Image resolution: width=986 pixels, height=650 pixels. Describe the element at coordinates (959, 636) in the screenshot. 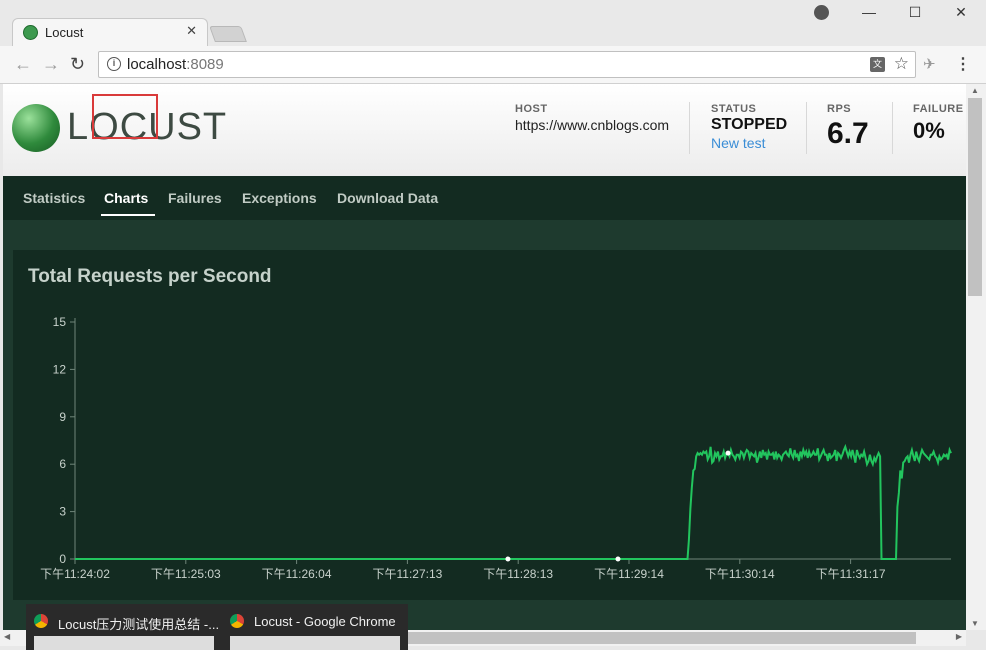

I see `scroll-right-icon: ▶` at that location.